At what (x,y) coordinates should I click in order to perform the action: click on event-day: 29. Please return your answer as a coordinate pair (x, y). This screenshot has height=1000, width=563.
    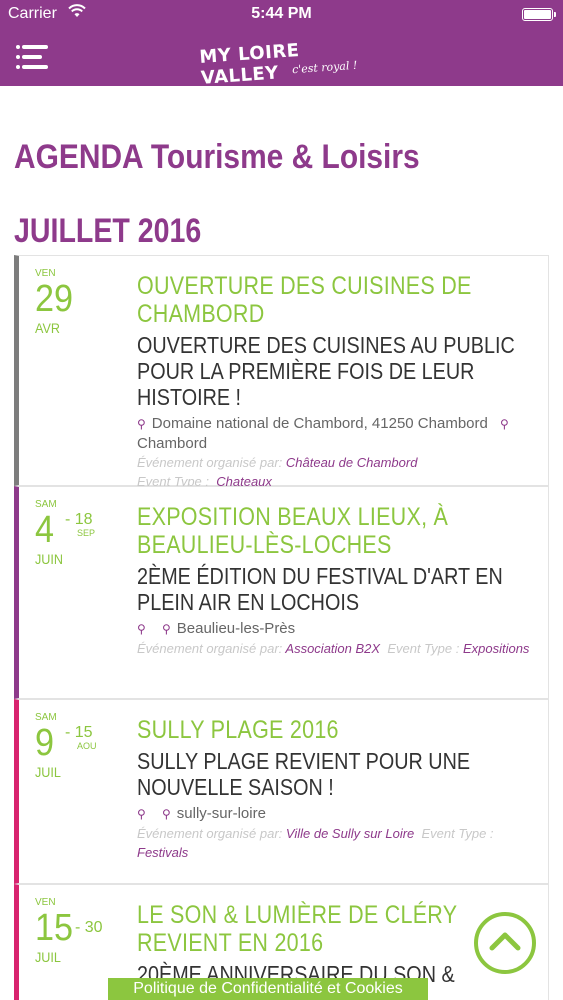
    Looking at the image, I should click on (54, 299).